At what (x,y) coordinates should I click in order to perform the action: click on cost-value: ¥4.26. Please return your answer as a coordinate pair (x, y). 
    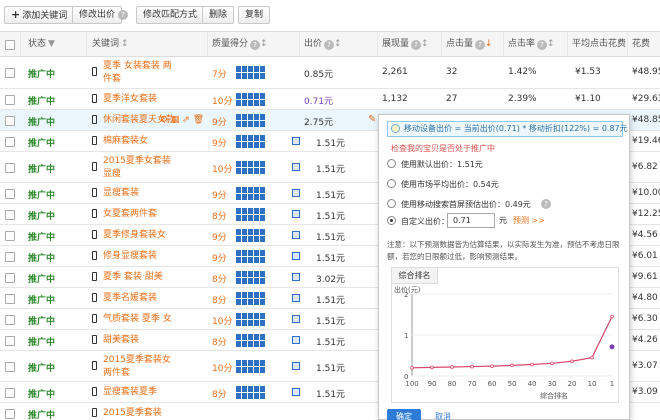
    Looking at the image, I should click on (645, 340).